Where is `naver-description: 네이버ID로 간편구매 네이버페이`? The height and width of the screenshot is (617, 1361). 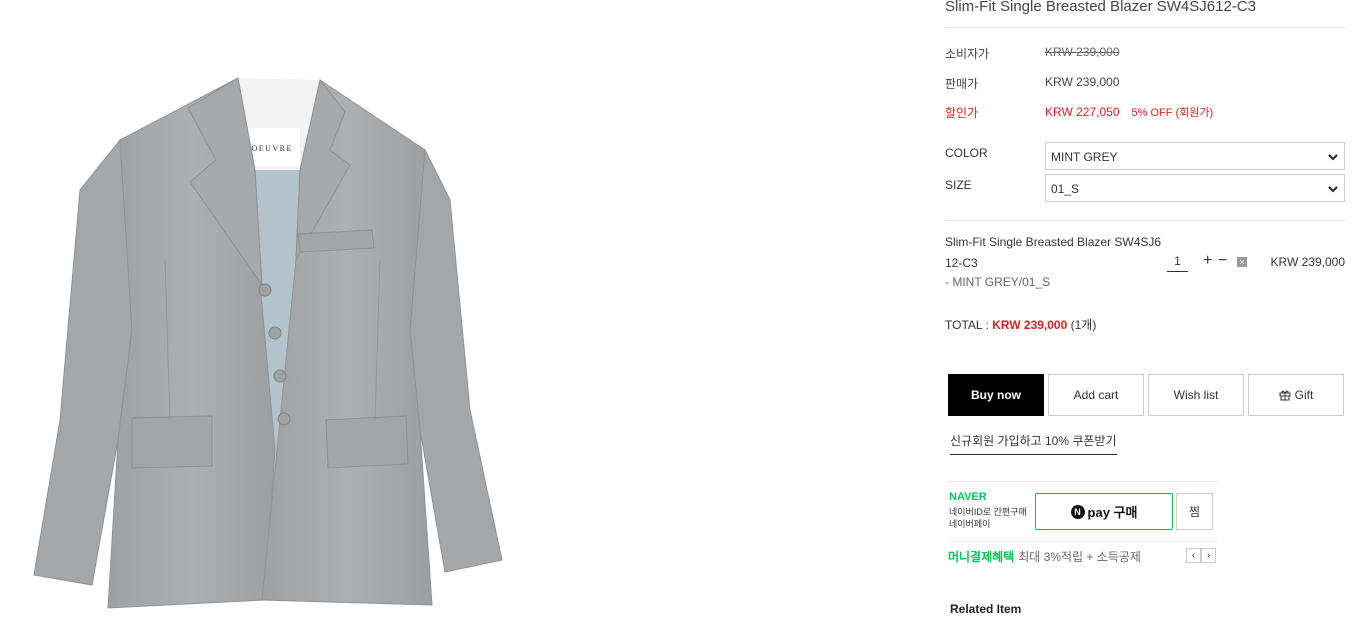 naver-description: 네이버ID로 간편구매 네이버페이 is located at coordinates (988, 518).